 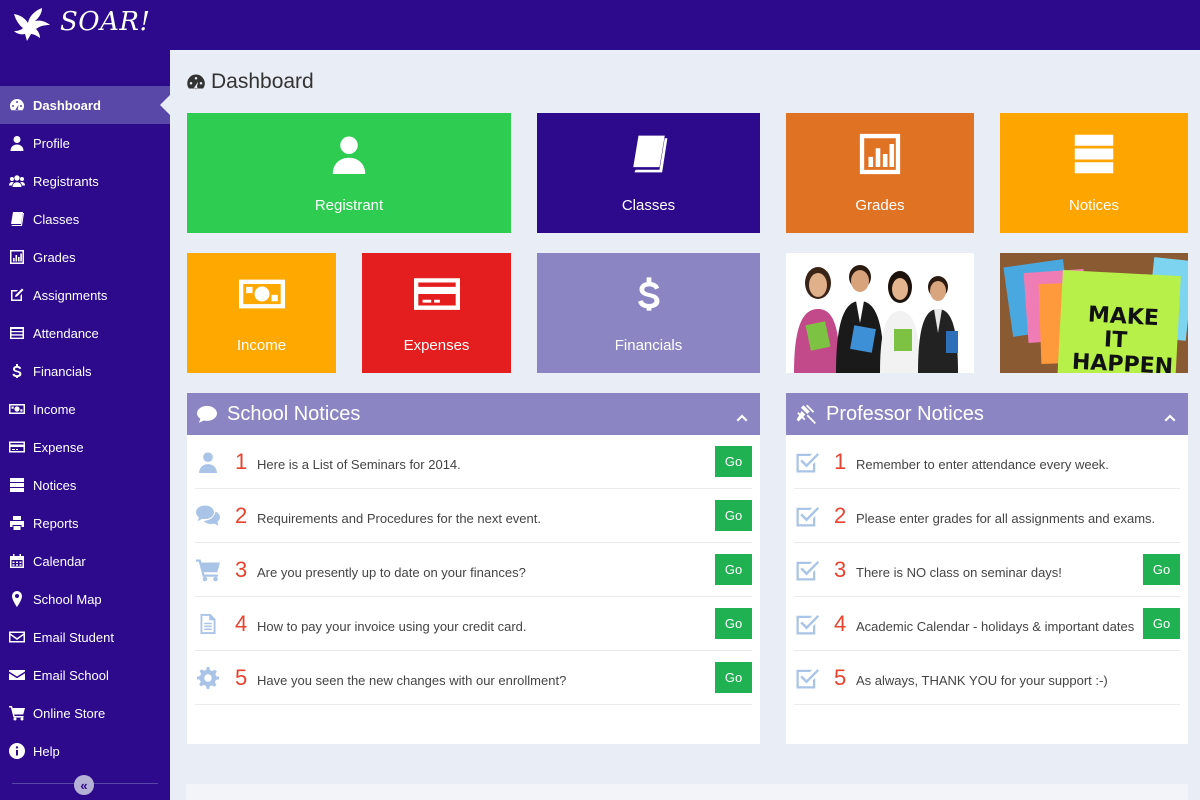 What do you see at coordinates (85, 523) in the screenshot?
I see `sidebar-item-reports: Reports` at bounding box center [85, 523].